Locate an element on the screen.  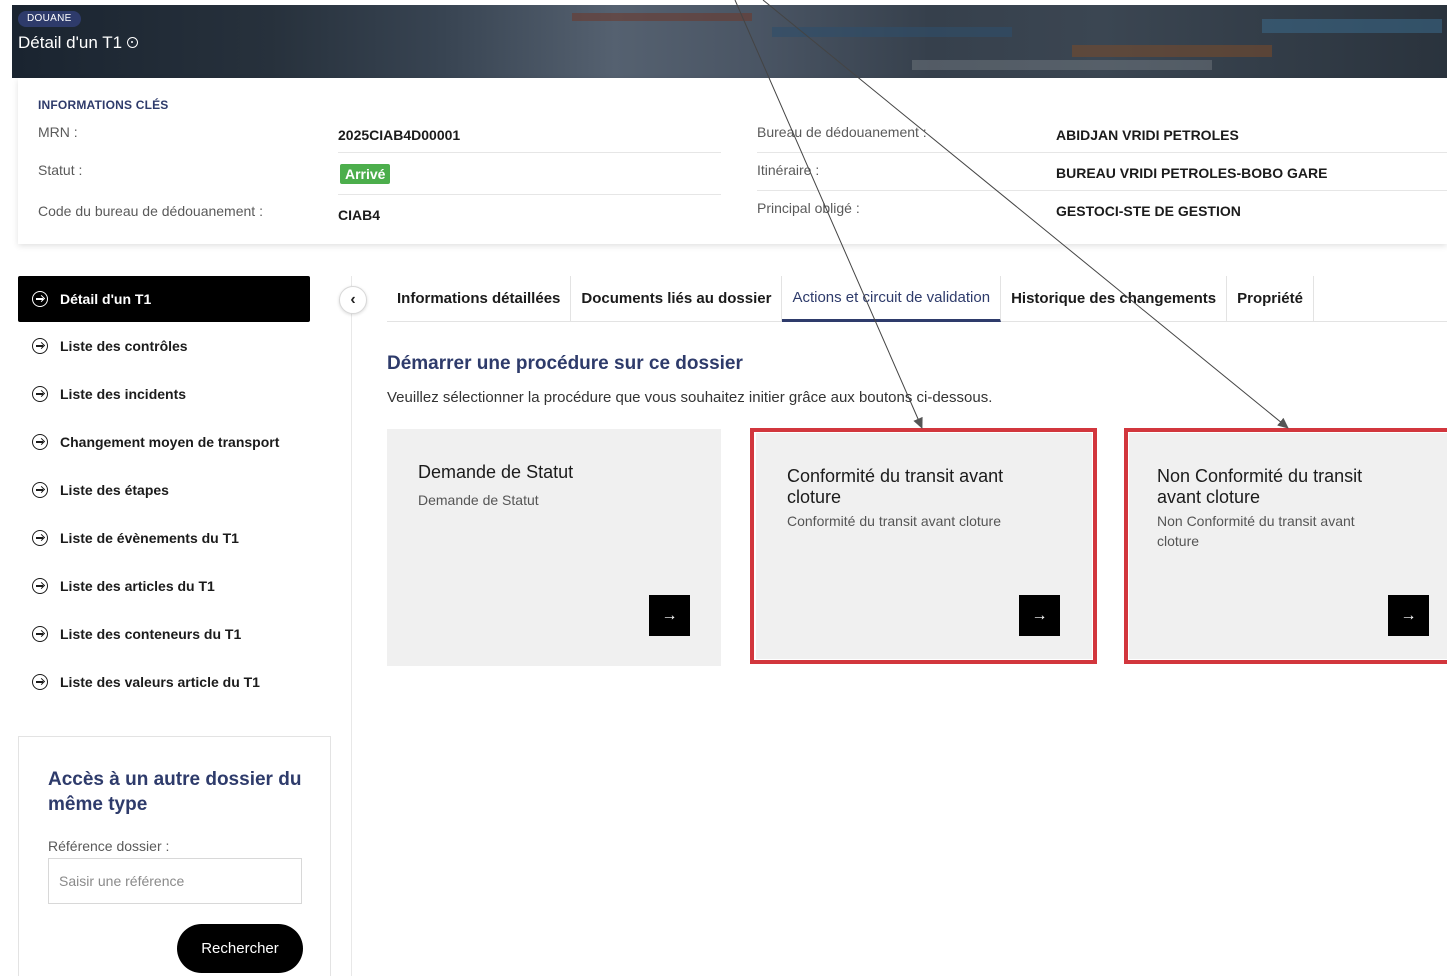
sidebar-item-label: Liste des valeurs article du T1 is located at coordinates (160, 682).